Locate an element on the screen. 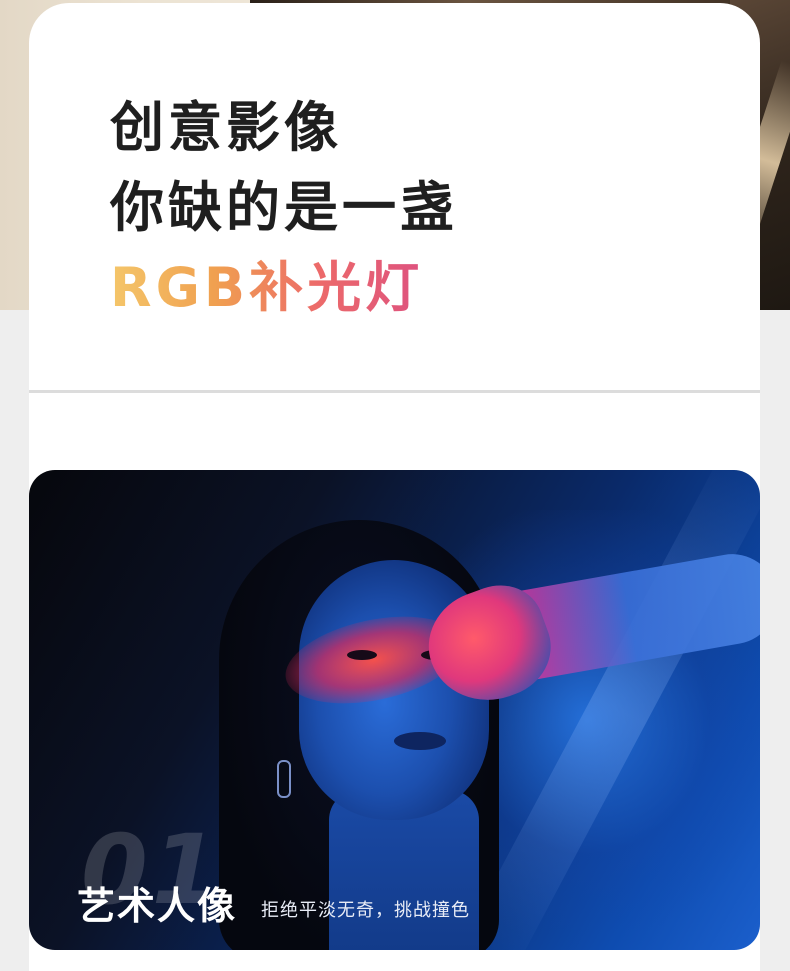 The width and height of the screenshot is (790, 971). hero-headline: 创意影像 你缺的是一盏 RGB补光灯 is located at coordinates (284, 208).